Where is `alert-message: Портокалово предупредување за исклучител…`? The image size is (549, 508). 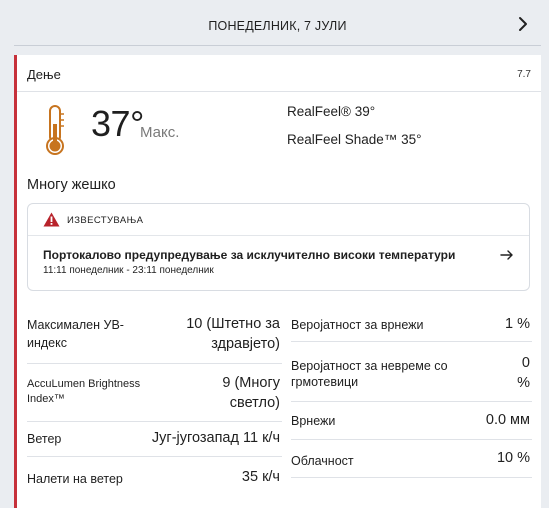
alert-message: Портокалово предупредување за исклучител… is located at coordinates (249, 255).